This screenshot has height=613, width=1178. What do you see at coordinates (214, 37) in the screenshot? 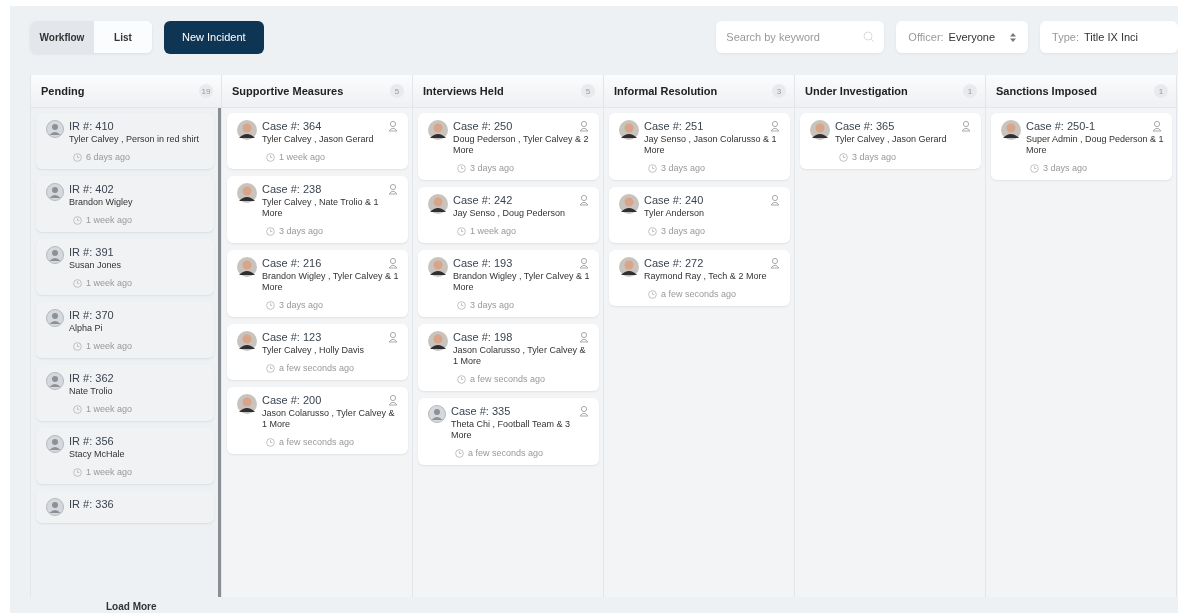
I see `new-incident-button: New Incident` at bounding box center [214, 37].